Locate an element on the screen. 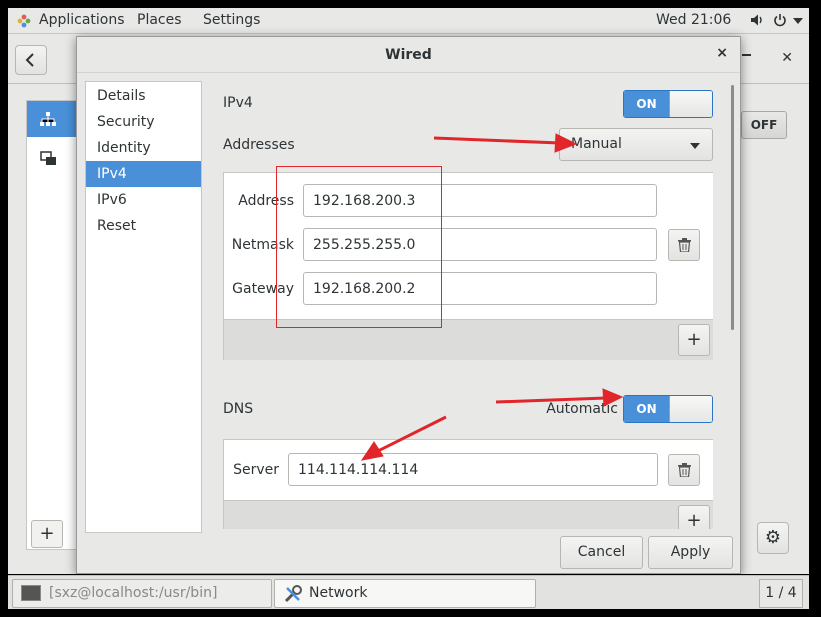 The height and width of the screenshot is (617, 821). delete-address-button is located at coordinates (684, 245).